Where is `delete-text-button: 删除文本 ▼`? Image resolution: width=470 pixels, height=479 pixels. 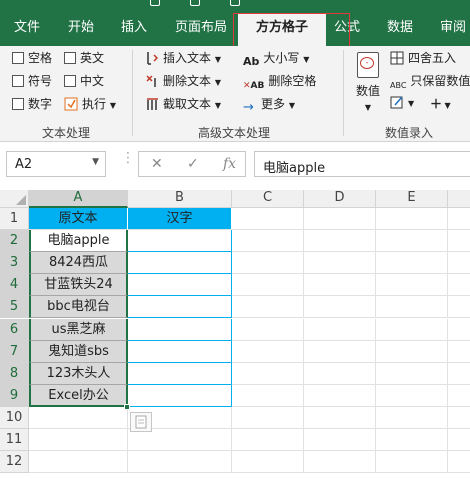 delete-text-button: 删除文本 ▼ is located at coordinates (183, 80).